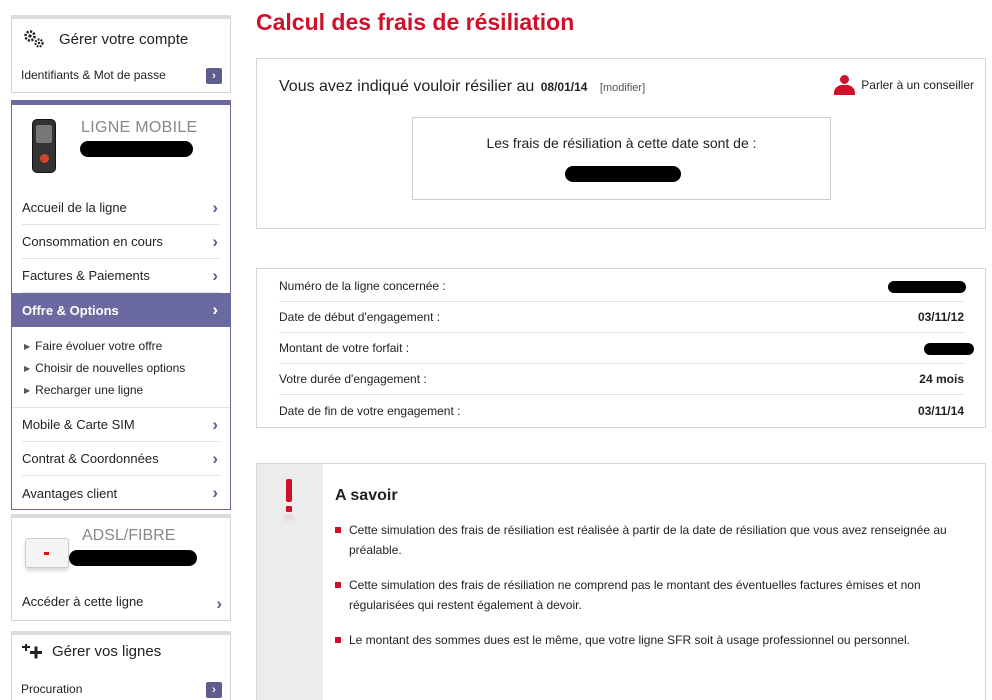 The height and width of the screenshot is (700, 992). I want to click on adsl-line-panel: ADSL/FIBRE Accéder à cette ligne ›, so click(121, 567).